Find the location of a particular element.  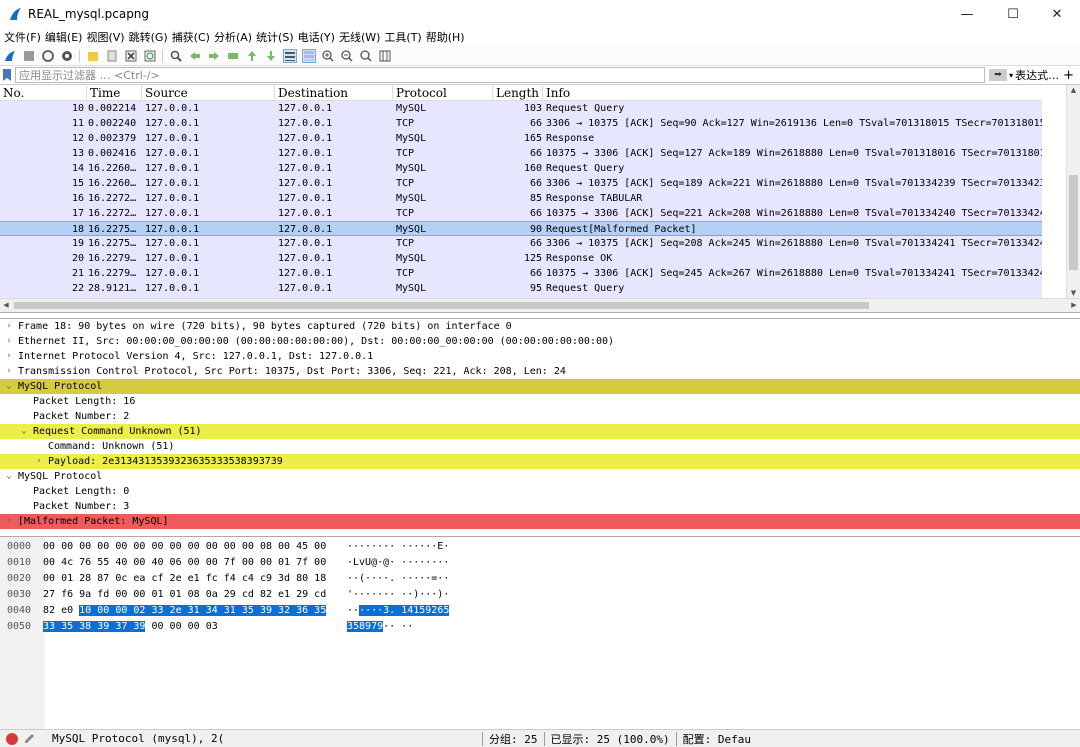

hex-byte: 7f is located at coordinates (302, 562).